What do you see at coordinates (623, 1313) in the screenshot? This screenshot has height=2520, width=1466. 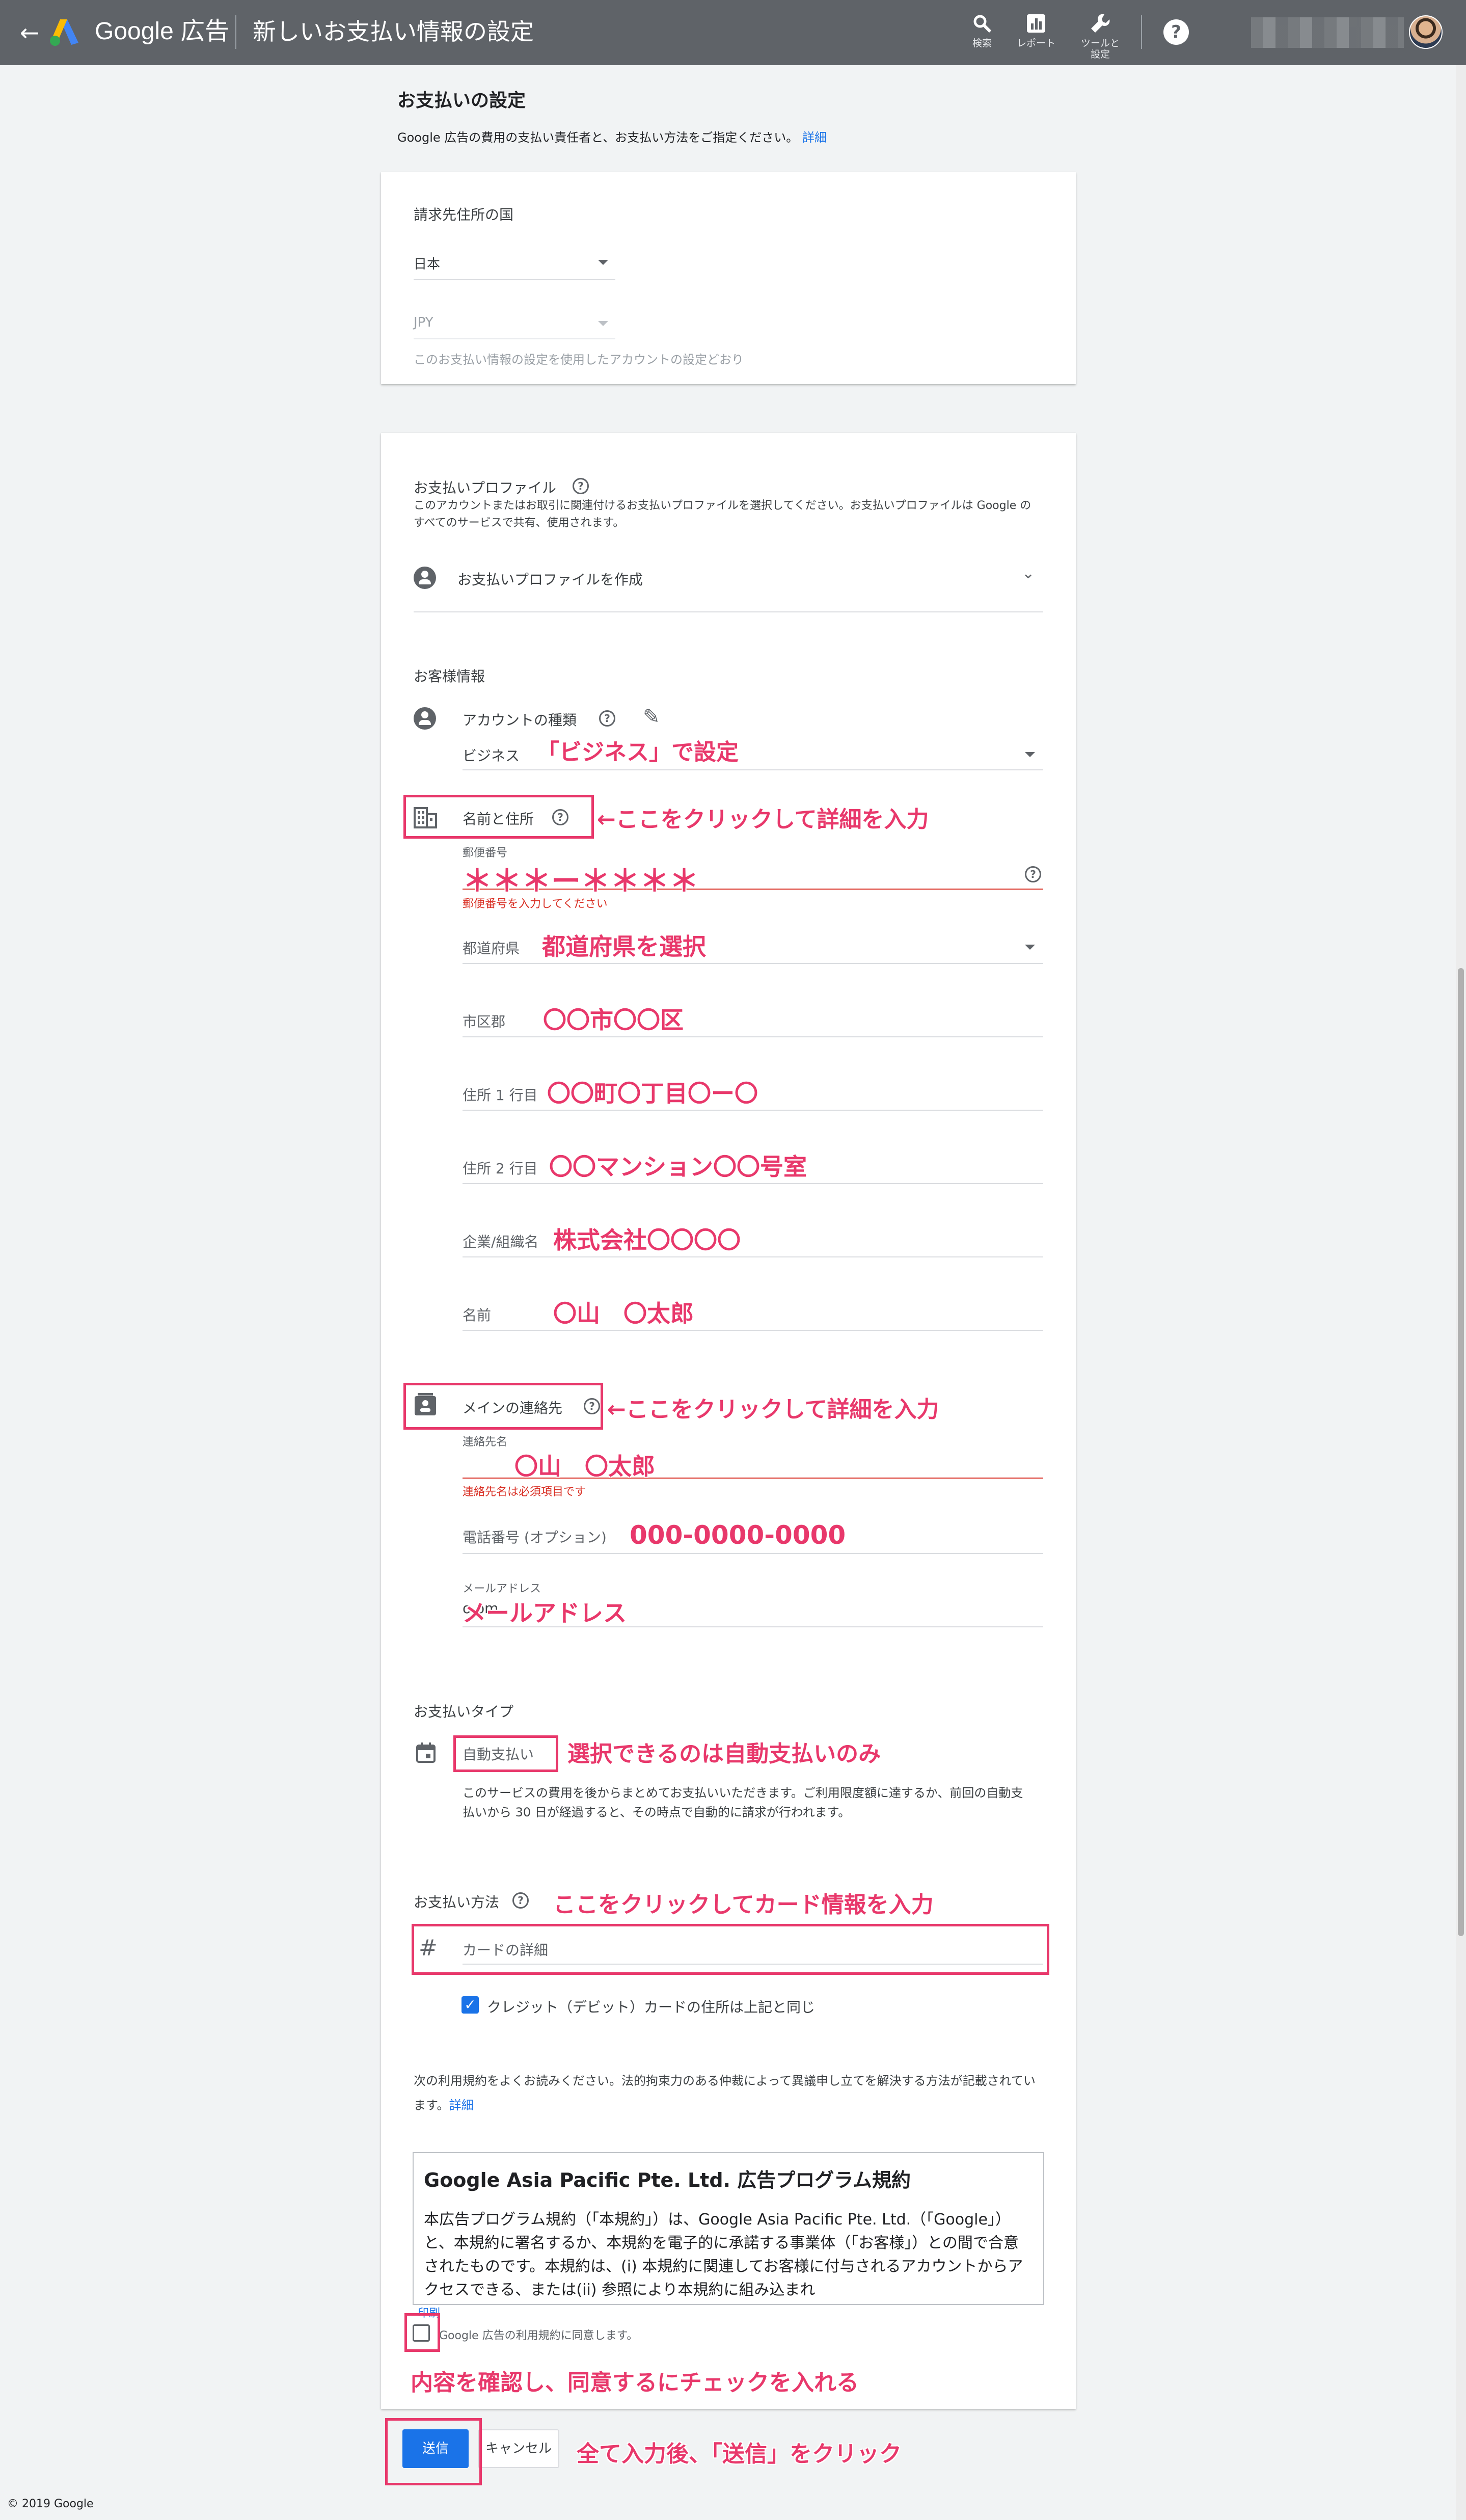 I see `annotation-name: 〇山 〇太郎` at bounding box center [623, 1313].